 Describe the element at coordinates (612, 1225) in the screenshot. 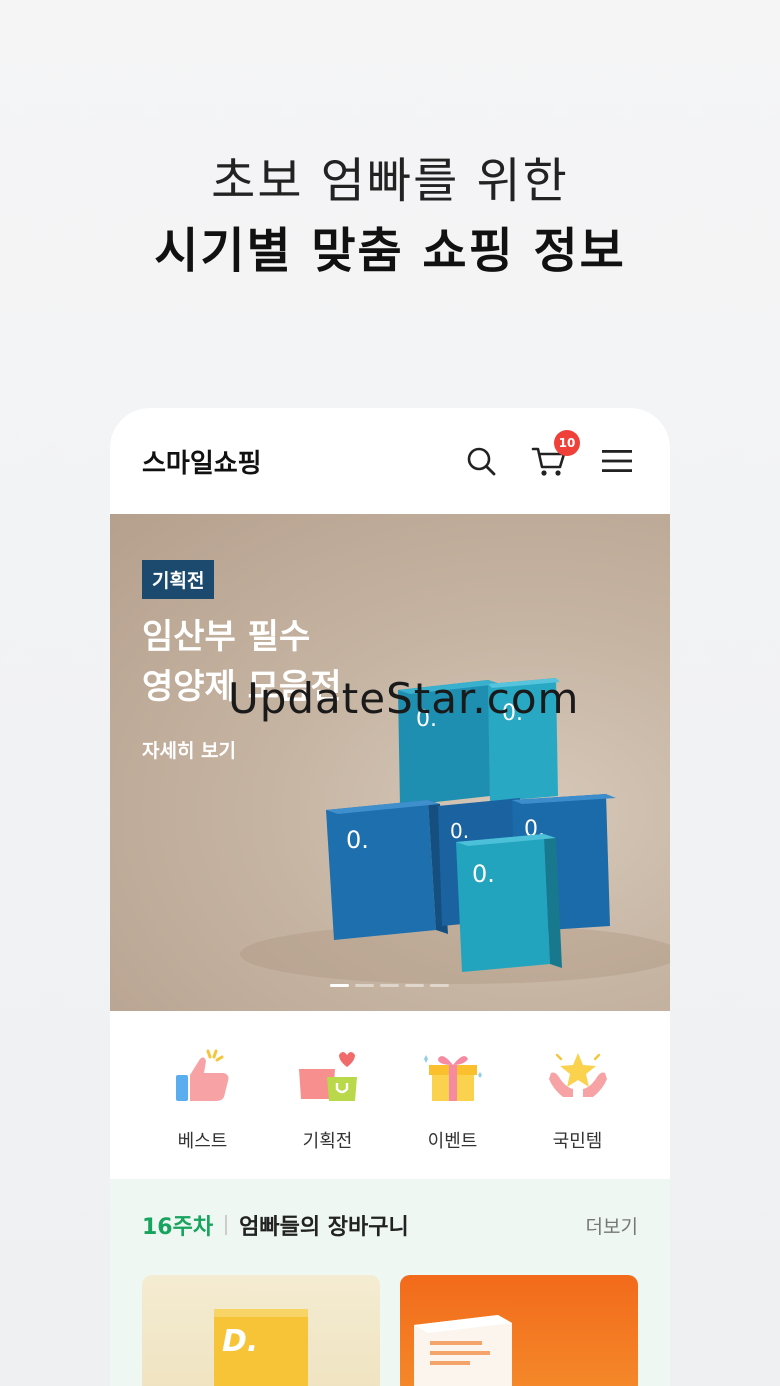

I see `more-link: 더보기` at that location.